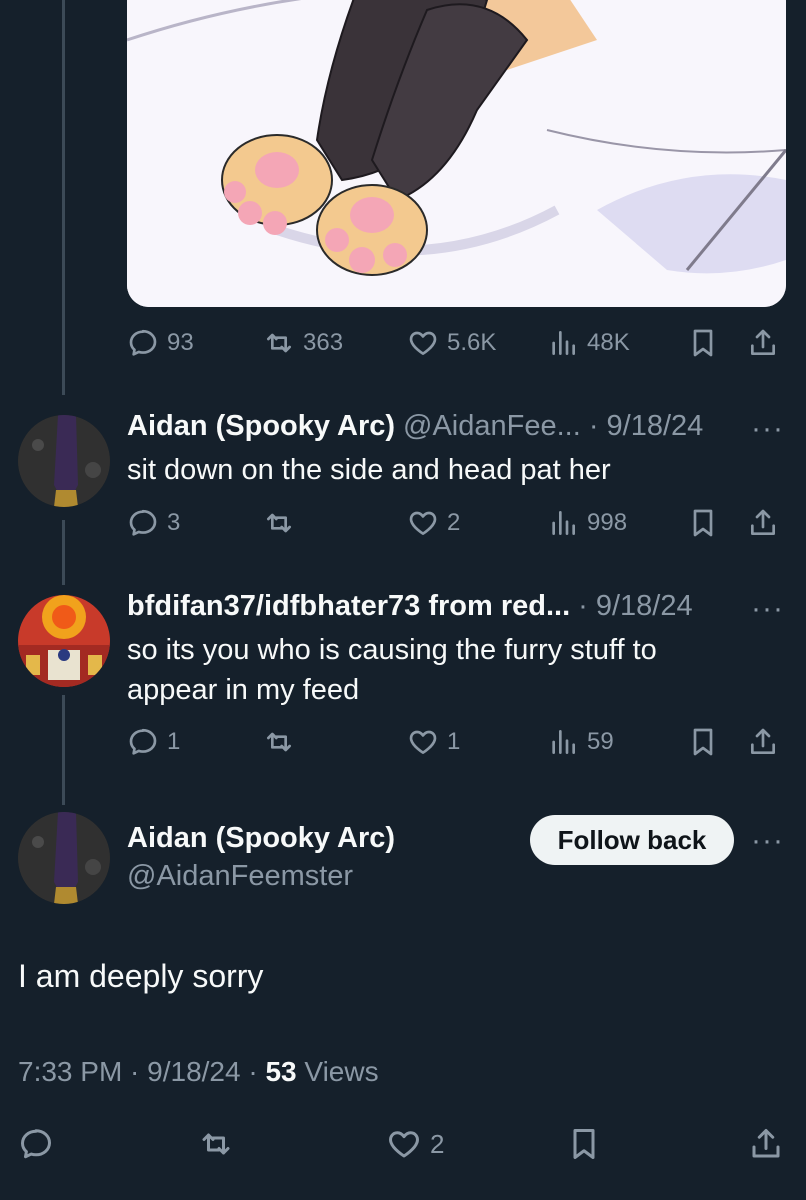 This screenshot has height=1200, width=806. What do you see at coordinates (632, 840) in the screenshot?
I see `follow-back-button: Follow back` at bounding box center [632, 840].